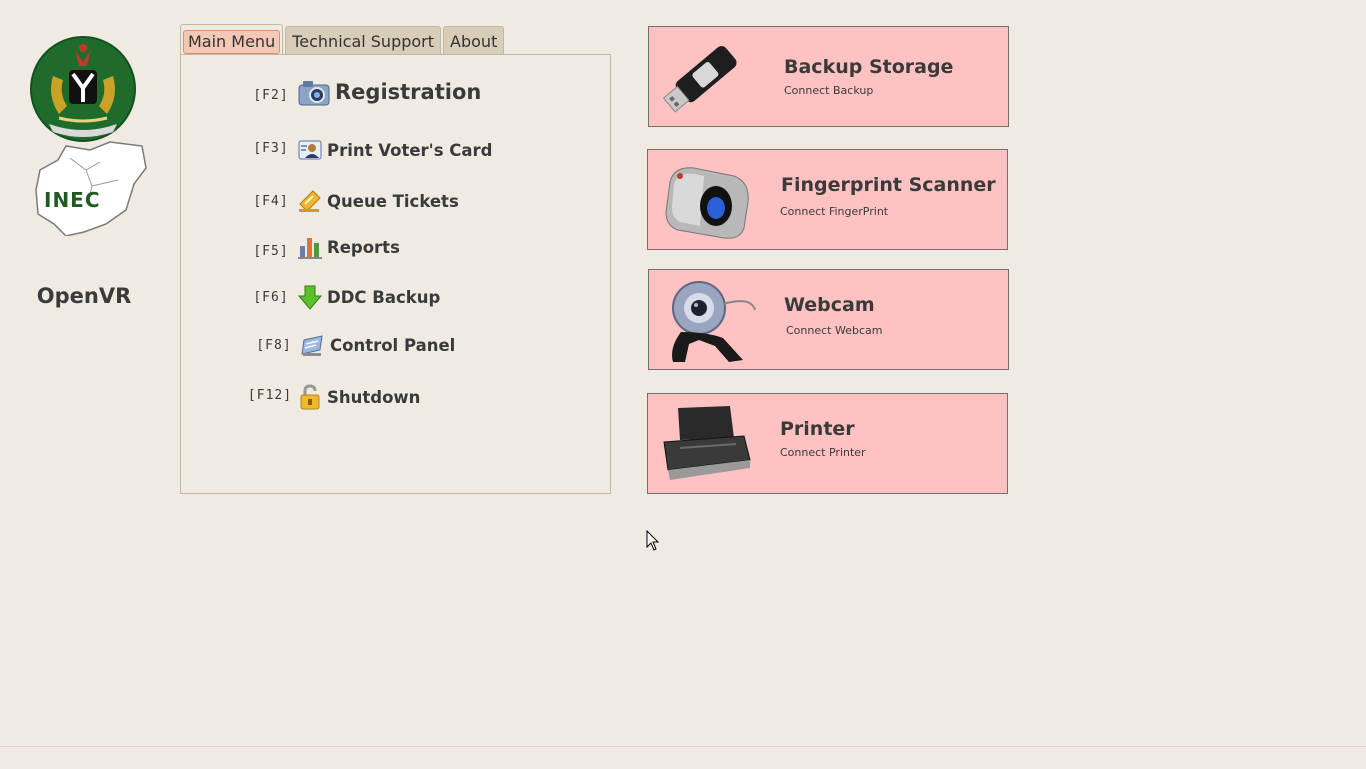 Image resolution: width=1366 pixels, height=769 pixels. What do you see at coordinates (683, 757) in the screenshot?
I see `status-bar` at bounding box center [683, 757].